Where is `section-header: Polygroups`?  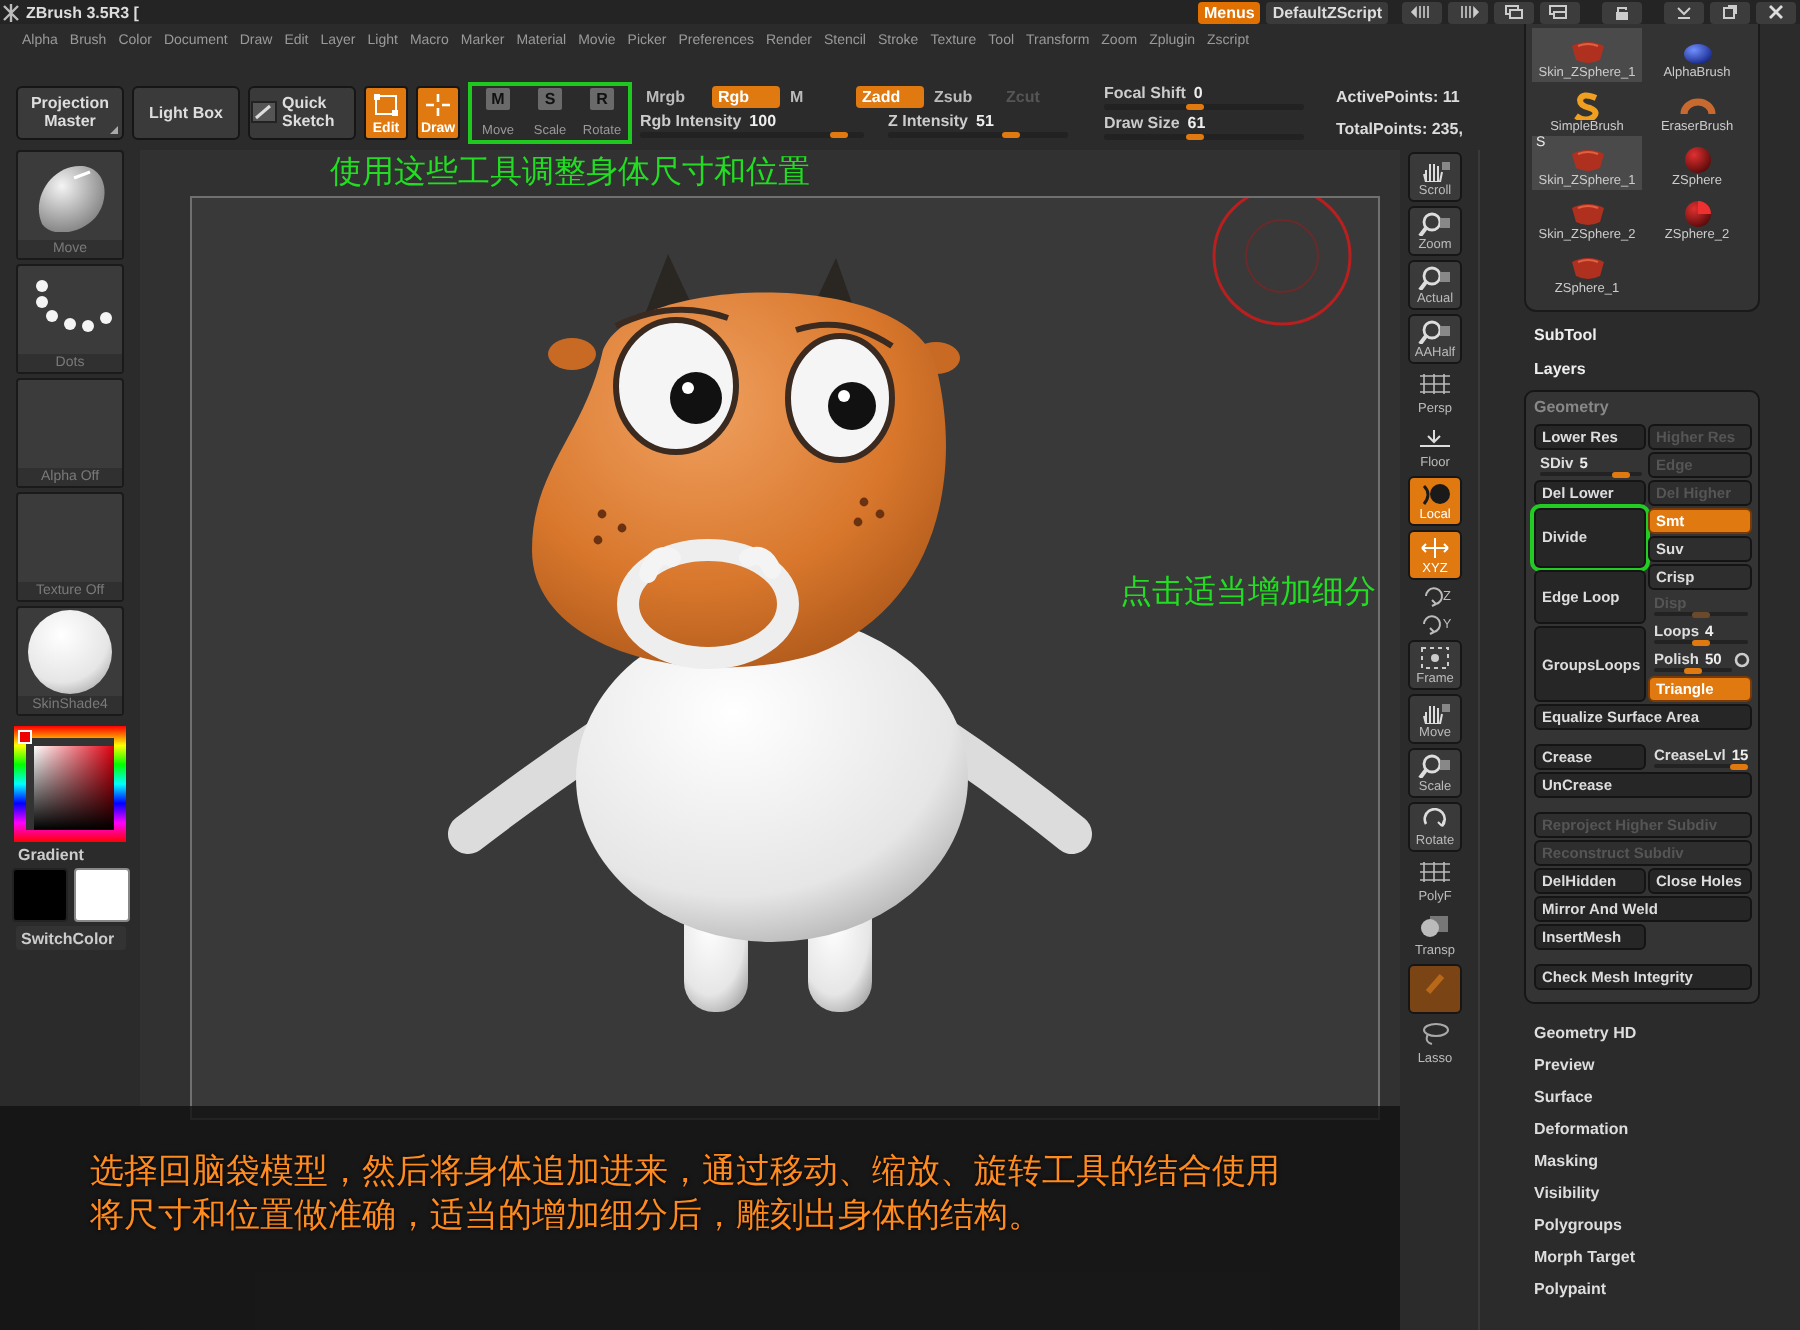 section-header: Polygroups is located at coordinates (1642, 1224).